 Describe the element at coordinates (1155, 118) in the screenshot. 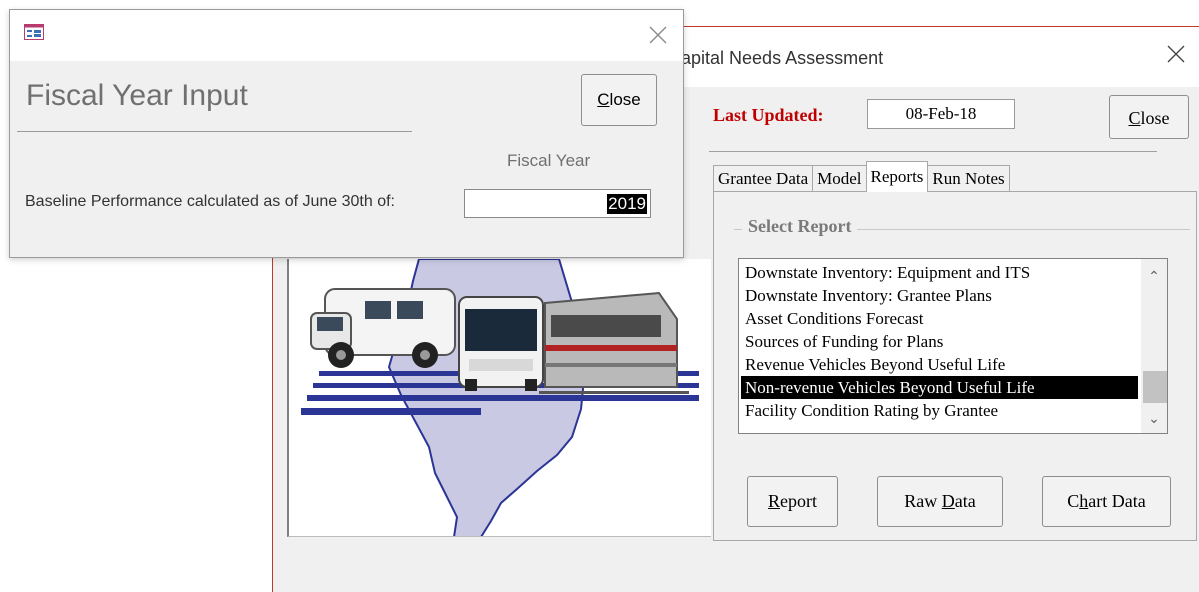

I see `main-close-rest: lose` at that location.